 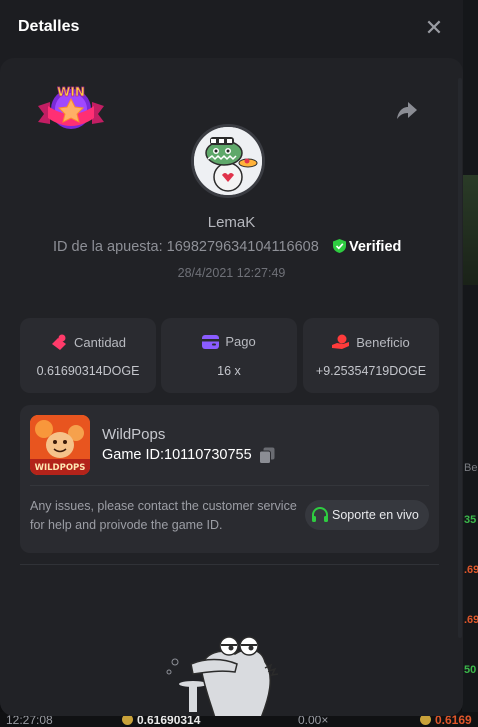 What do you see at coordinates (470, 230) in the screenshot?
I see `background-banner` at bounding box center [470, 230].